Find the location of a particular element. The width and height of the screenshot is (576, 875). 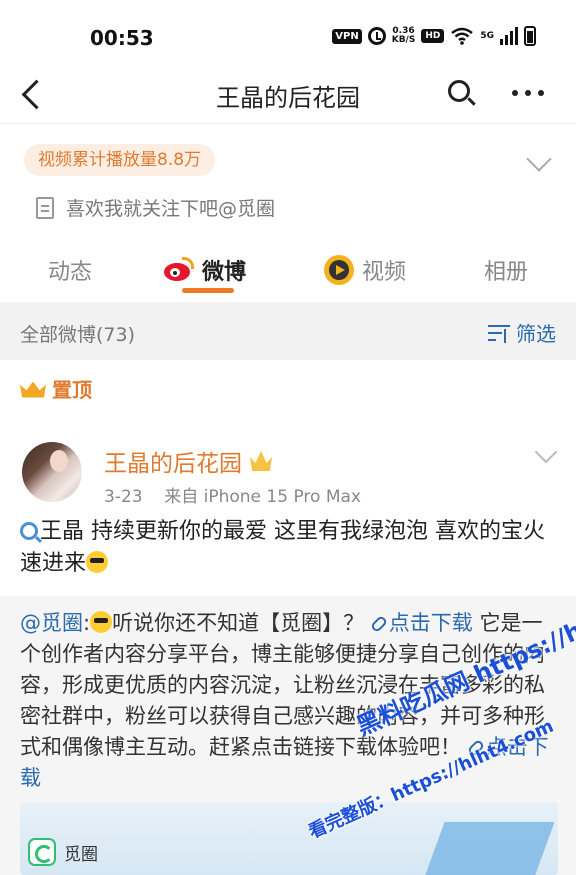

filter-button: 筛选 is located at coordinates (522, 332).